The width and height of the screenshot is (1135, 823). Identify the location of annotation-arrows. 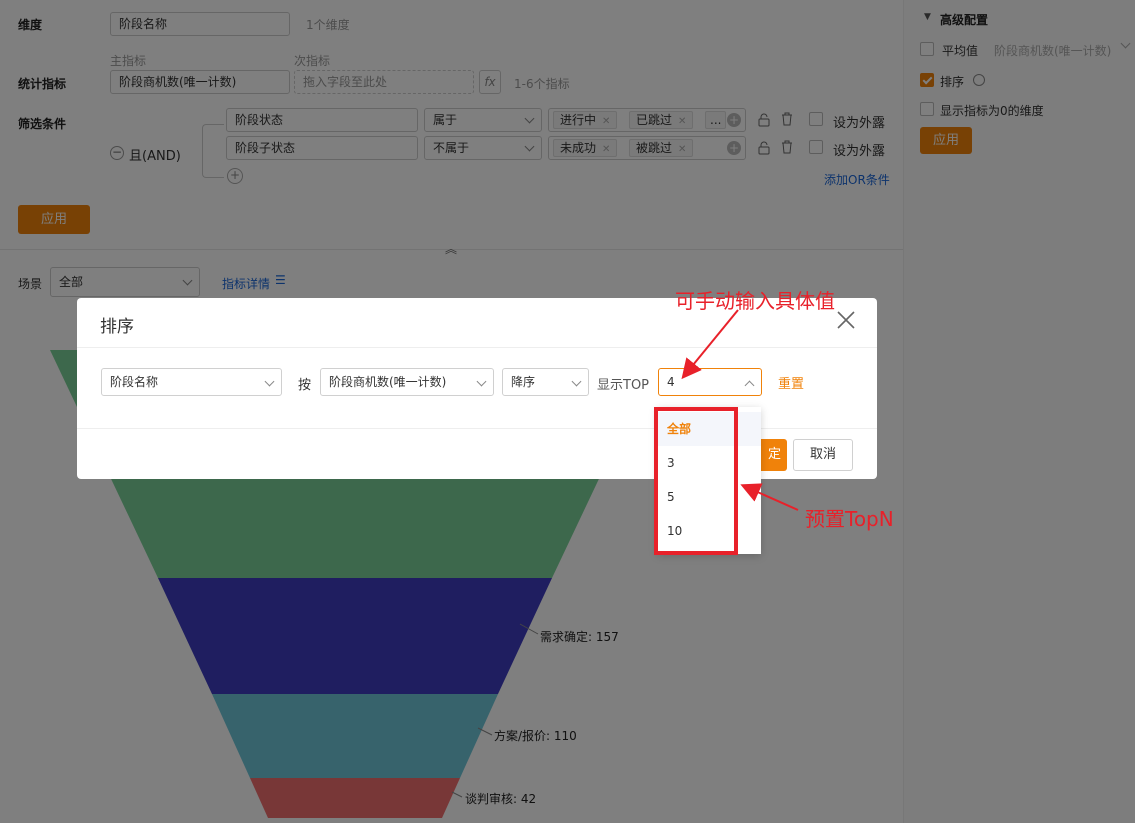
(740, 410).